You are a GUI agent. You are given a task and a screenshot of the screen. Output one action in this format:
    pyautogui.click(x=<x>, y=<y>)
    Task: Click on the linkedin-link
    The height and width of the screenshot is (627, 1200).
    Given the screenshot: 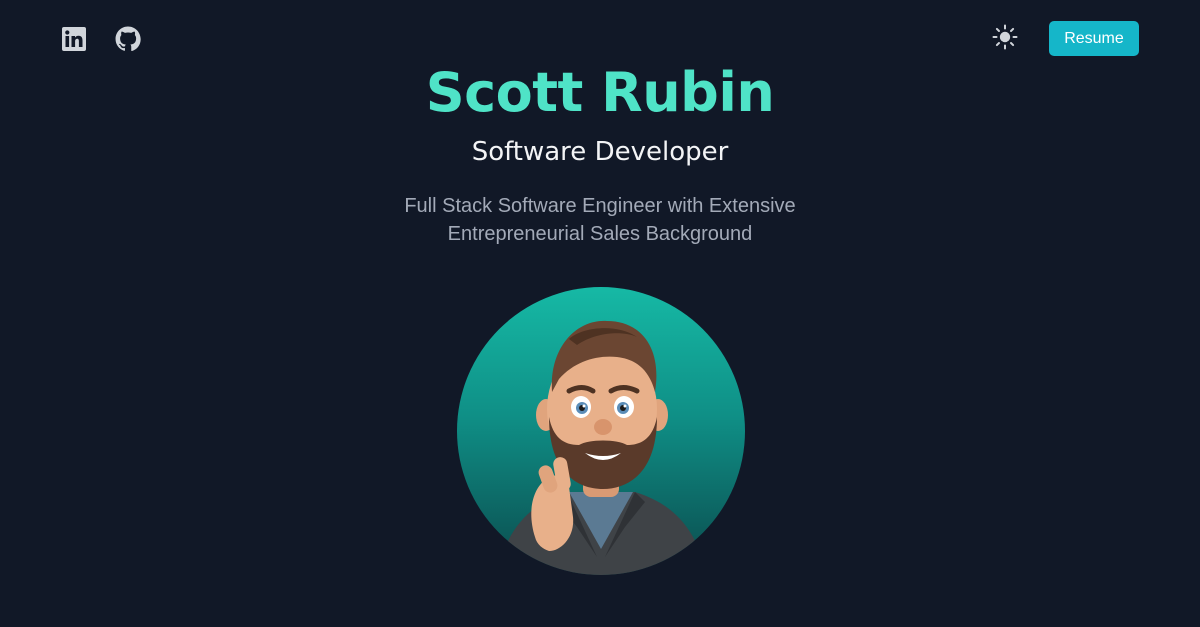 What is the action you would take?
    pyautogui.click(x=74, y=39)
    